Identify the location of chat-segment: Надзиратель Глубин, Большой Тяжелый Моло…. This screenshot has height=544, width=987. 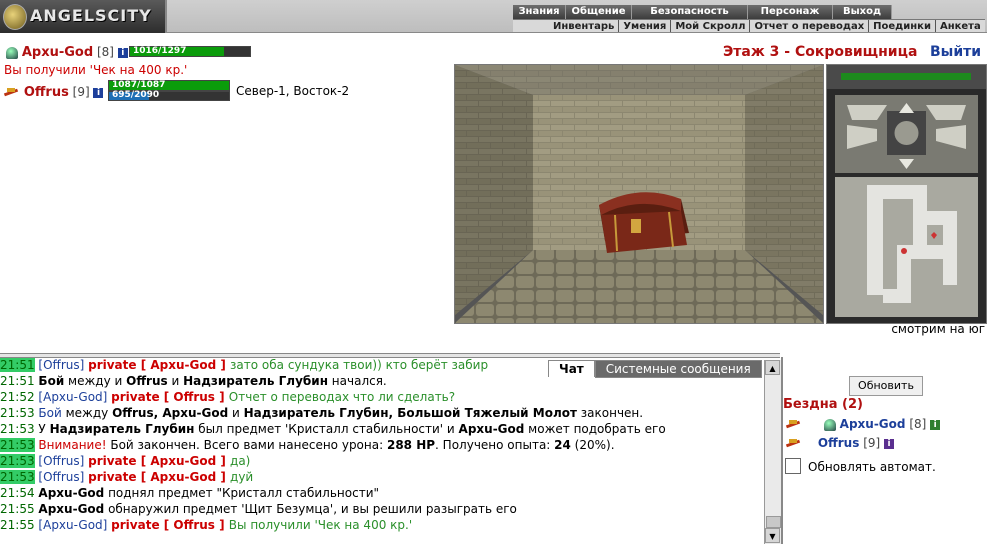
(410, 413).